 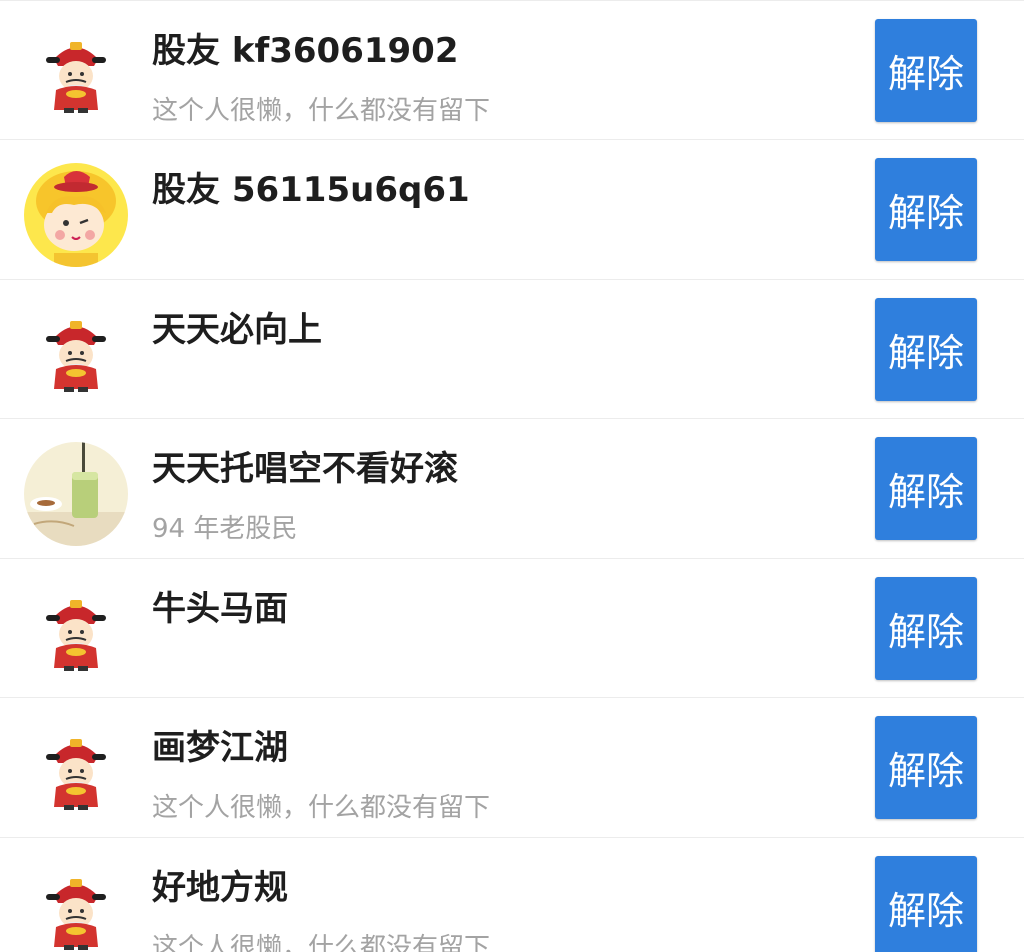 What do you see at coordinates (512, 894) in the screenshot?
I see `list-item: 好地方规 这个人很懒，什么都没有留下 解除` at bounding box center [512, 894].